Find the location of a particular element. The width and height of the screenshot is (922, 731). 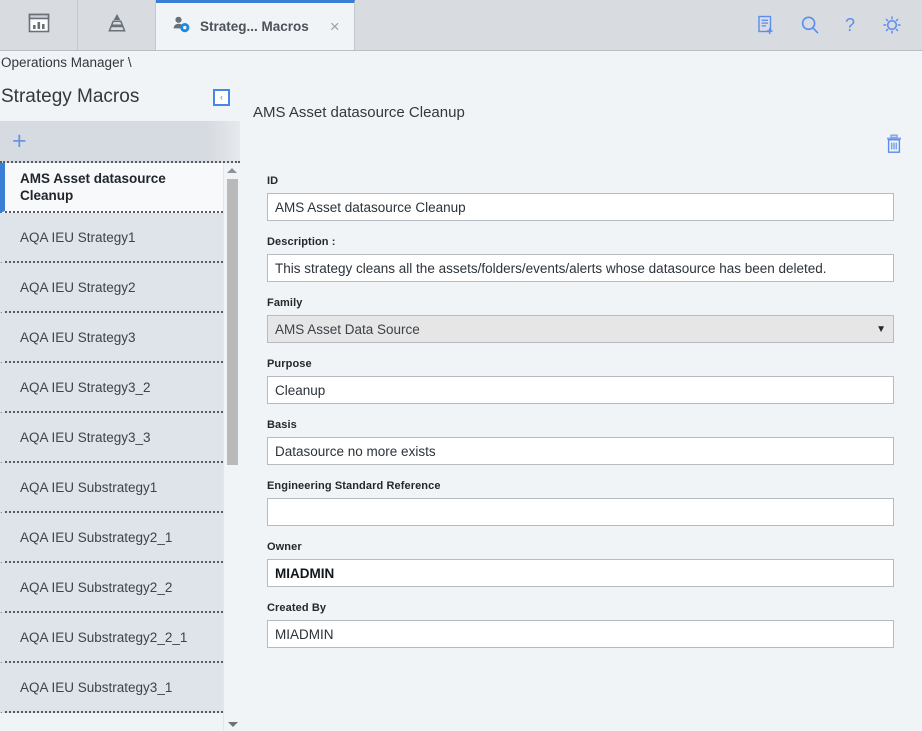

form-field: Basis Datasource no more exists is located at coordinates (580, 442).